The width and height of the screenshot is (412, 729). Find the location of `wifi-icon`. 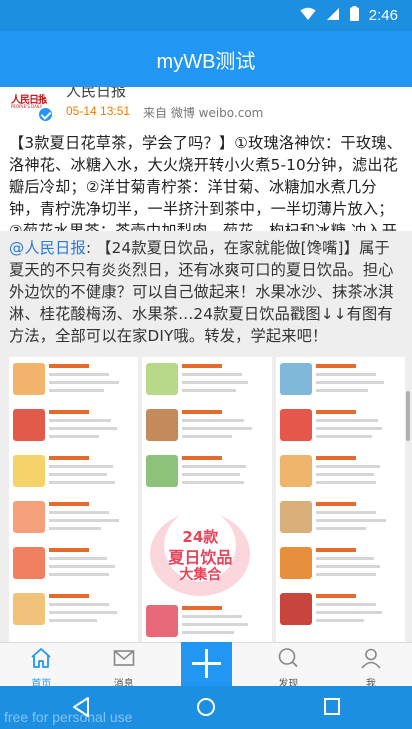

wifi-icon is located at coordinates (308, 15).